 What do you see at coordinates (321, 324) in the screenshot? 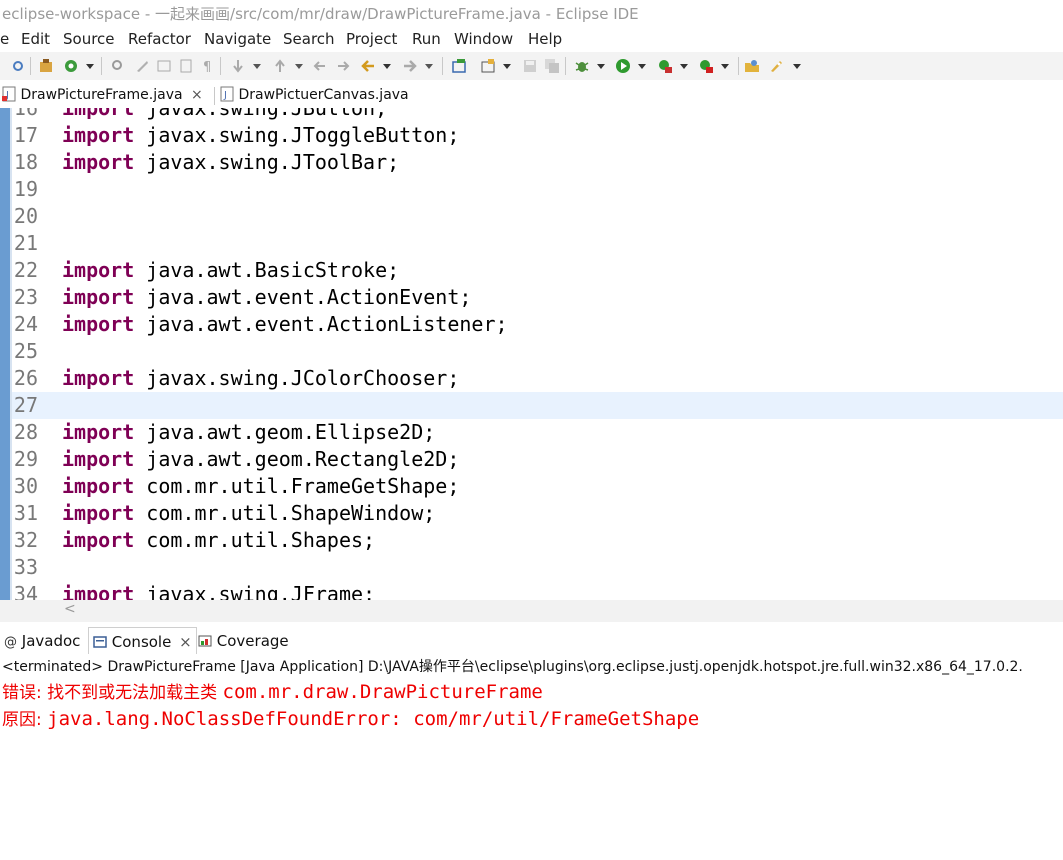
I see `statement: java.awt.event.ActionListener;` at bounding box center [321, 324].